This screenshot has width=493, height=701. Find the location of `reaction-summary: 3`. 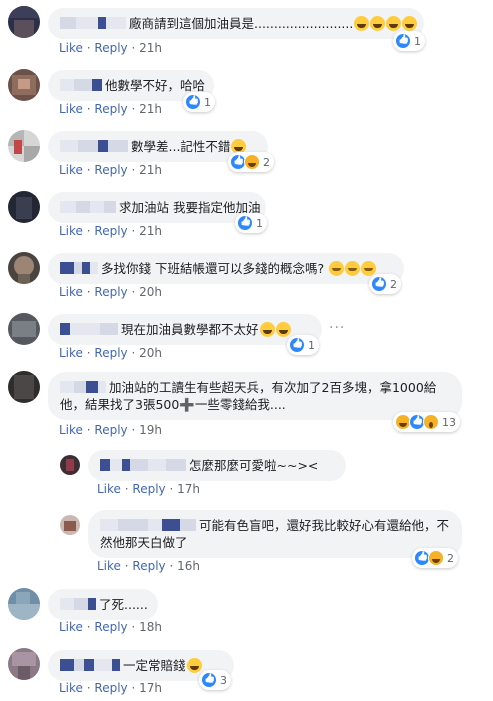

reaction-summary: 3 is located at coordinates (215, 680).